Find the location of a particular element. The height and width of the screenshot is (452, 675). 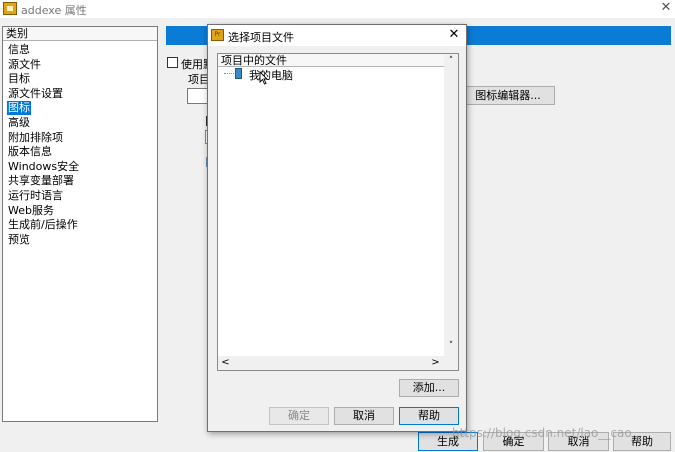

horizontal-scrollbar: < > is located at coordinates (331, 363).